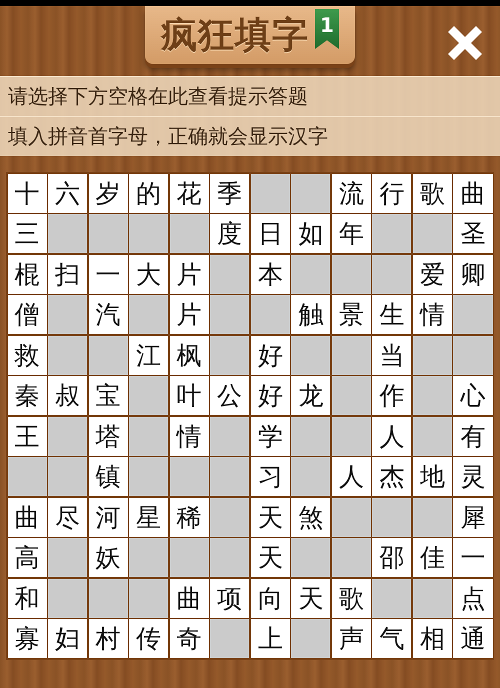 Image resolution: width=500 pixels, height=688 pixels. Describe the element at coordinates (392, 476) in the screenshot. I see `grid-cell: 杰` at that location.